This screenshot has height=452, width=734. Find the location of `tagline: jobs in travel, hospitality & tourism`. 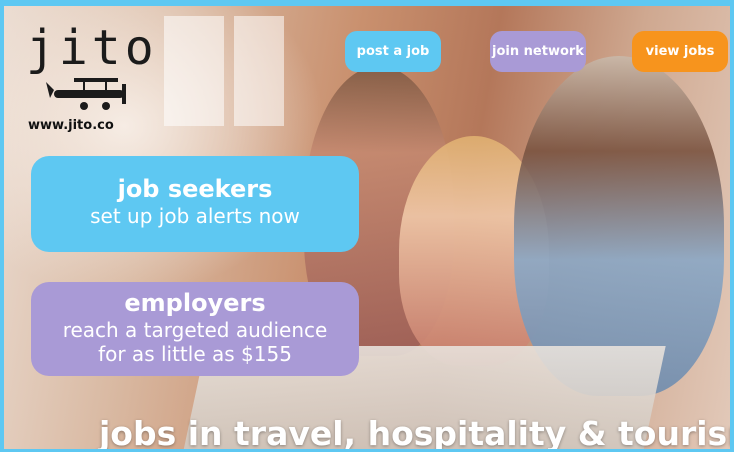

tagline: jobs in travel, hospitality & tourism is located at coordinates (416, 433).